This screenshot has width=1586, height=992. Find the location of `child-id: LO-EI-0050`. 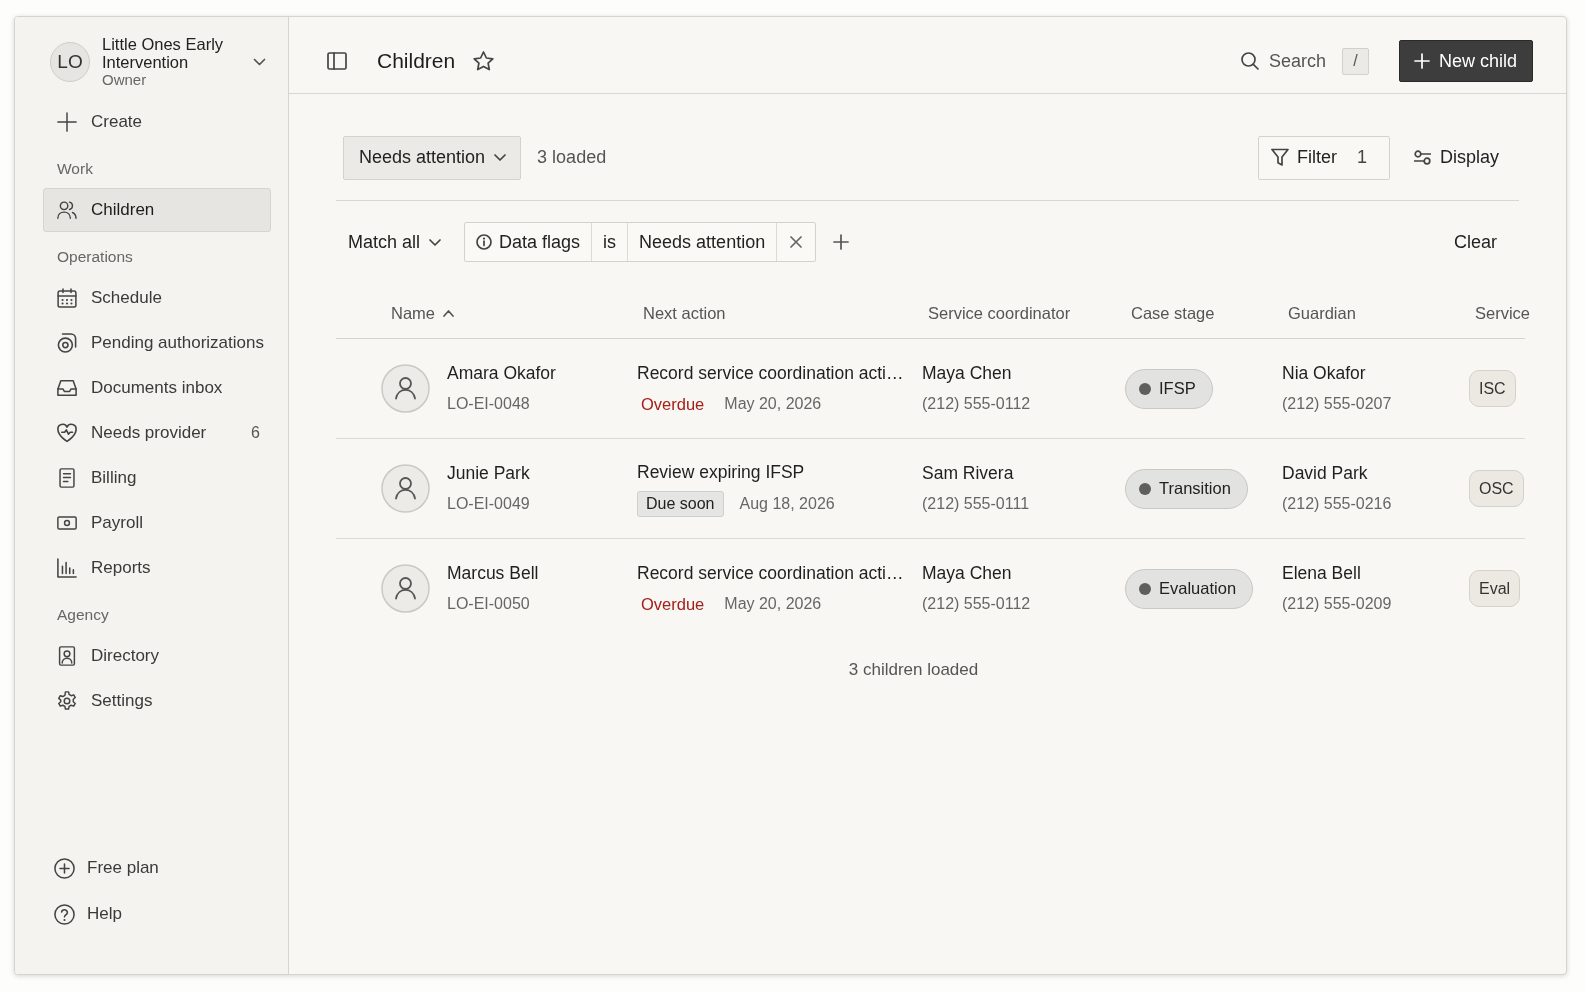

child-id: LO-EI-0050 is located at coordinates (489, 604).